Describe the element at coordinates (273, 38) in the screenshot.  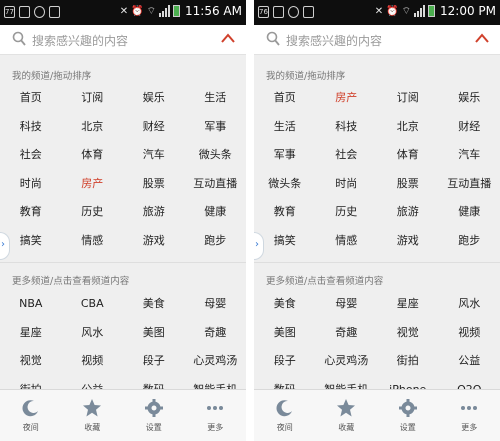
I see `search-icon` at that location.